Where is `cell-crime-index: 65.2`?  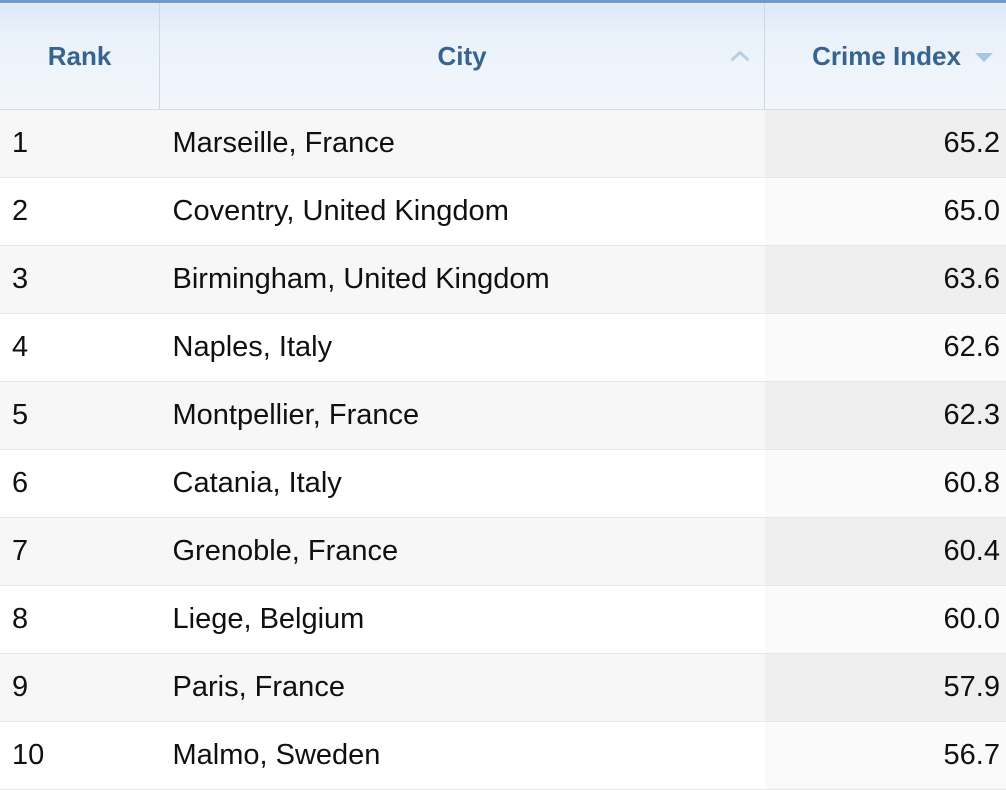
cell-crime-index: 65.2 is located at coordinates (885, 144).